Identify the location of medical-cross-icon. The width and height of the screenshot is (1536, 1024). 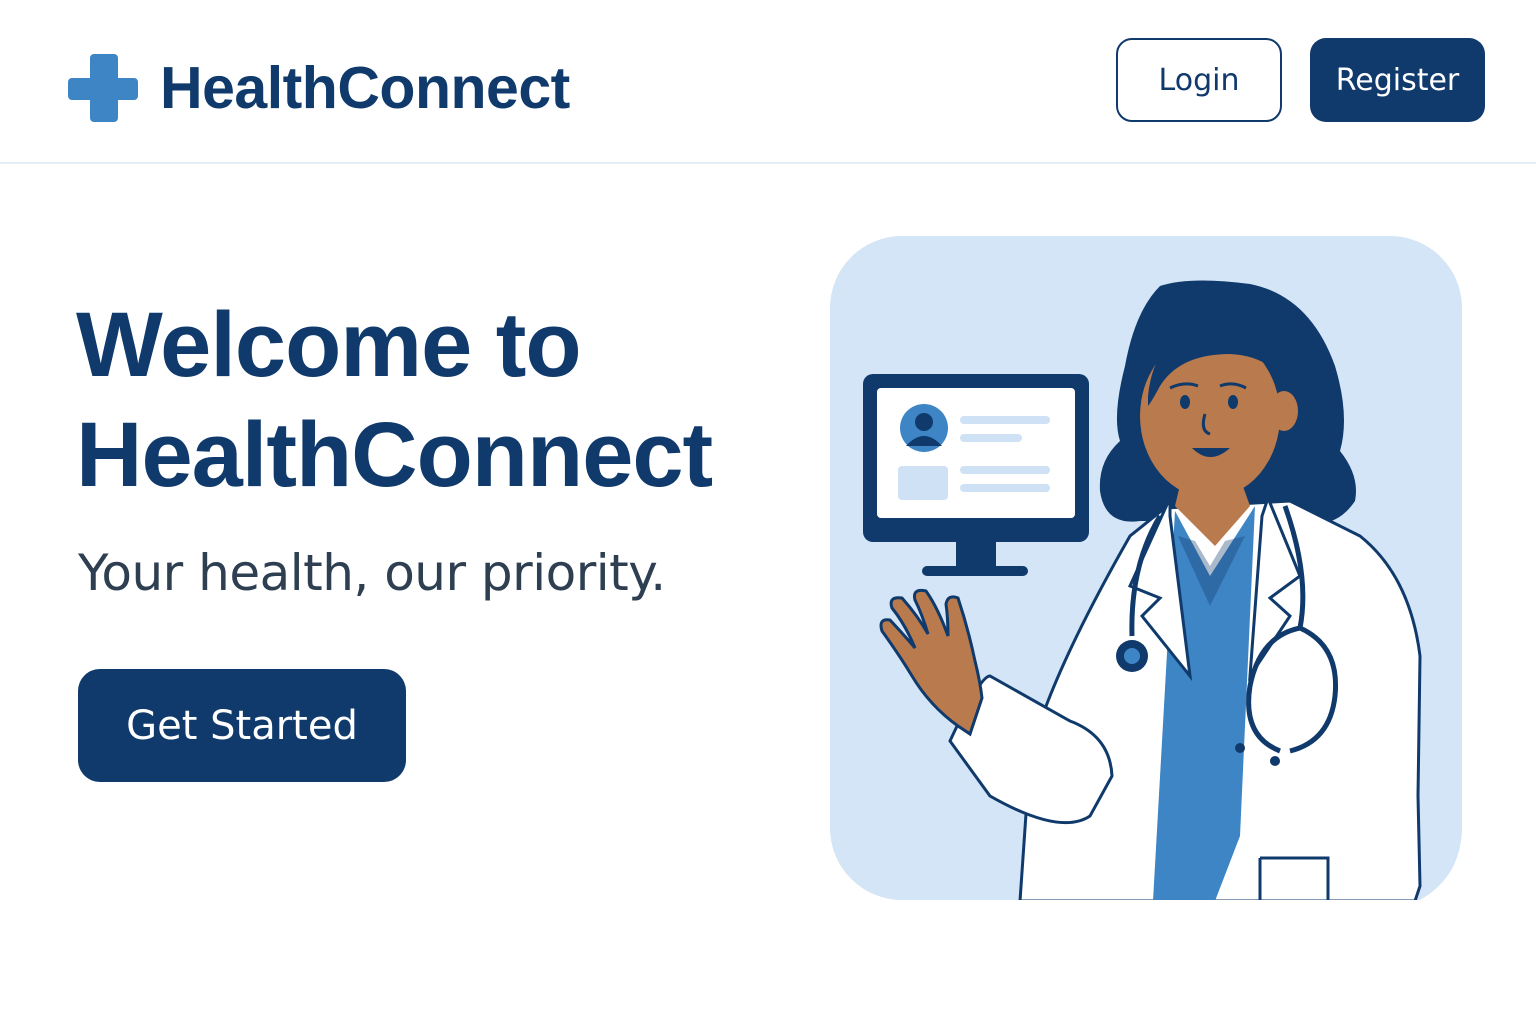
(103, 88).